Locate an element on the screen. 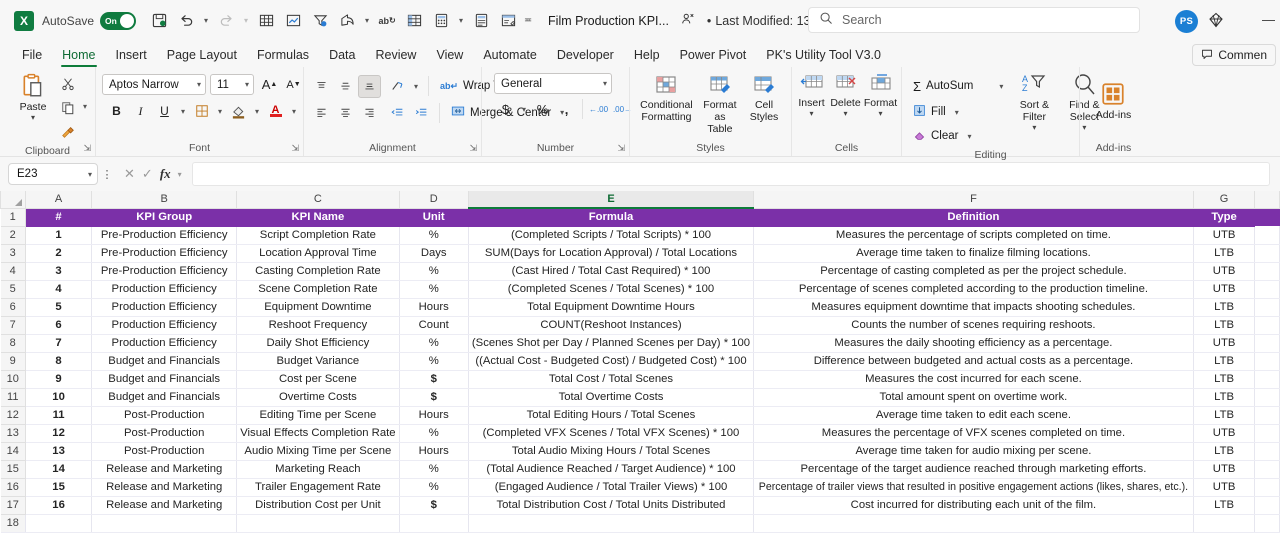 The height and width of the screenshot is (552, 1280). insert-cells-button: Insert ▾ is located at coordinates (811, 95).